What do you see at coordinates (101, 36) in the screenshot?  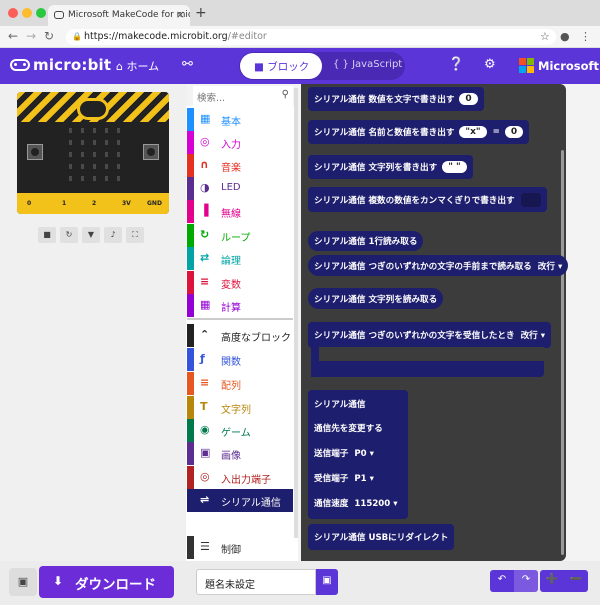 I see `url-scheme: https://` at bounding box center [101, 36].